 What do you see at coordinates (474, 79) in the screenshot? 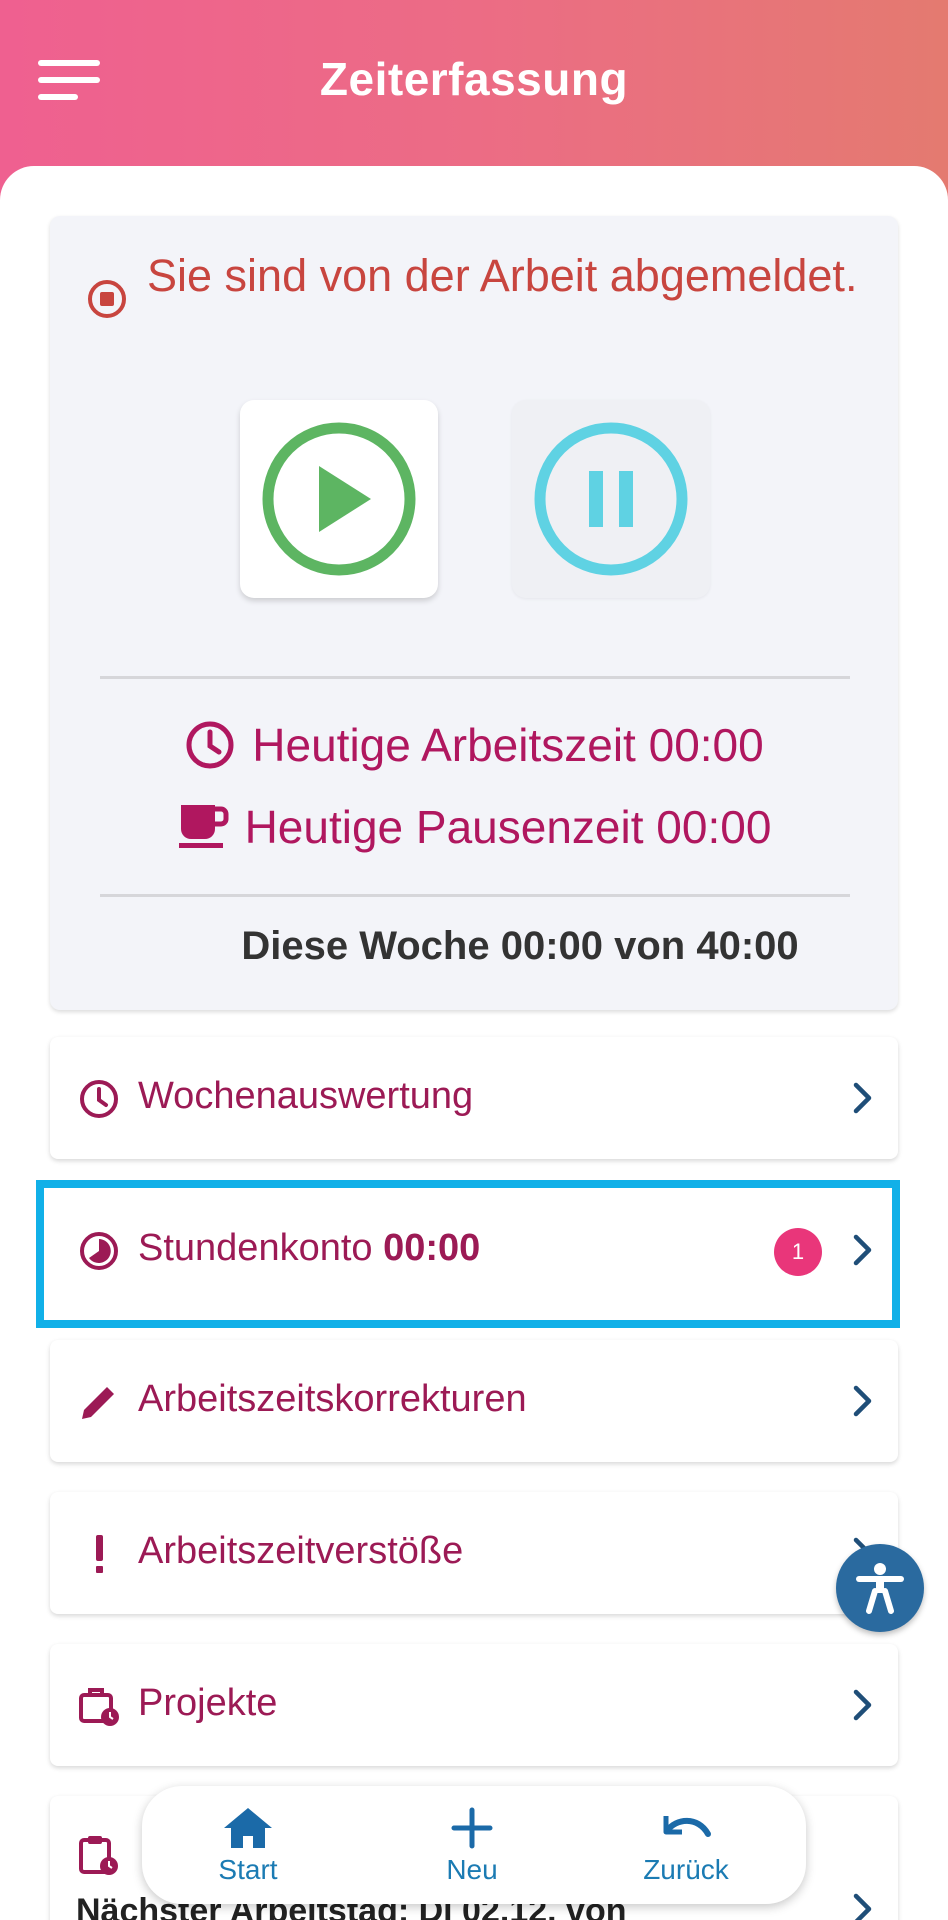
I see `page-title: Zeiterfassung` at bounding box center [474, 79].